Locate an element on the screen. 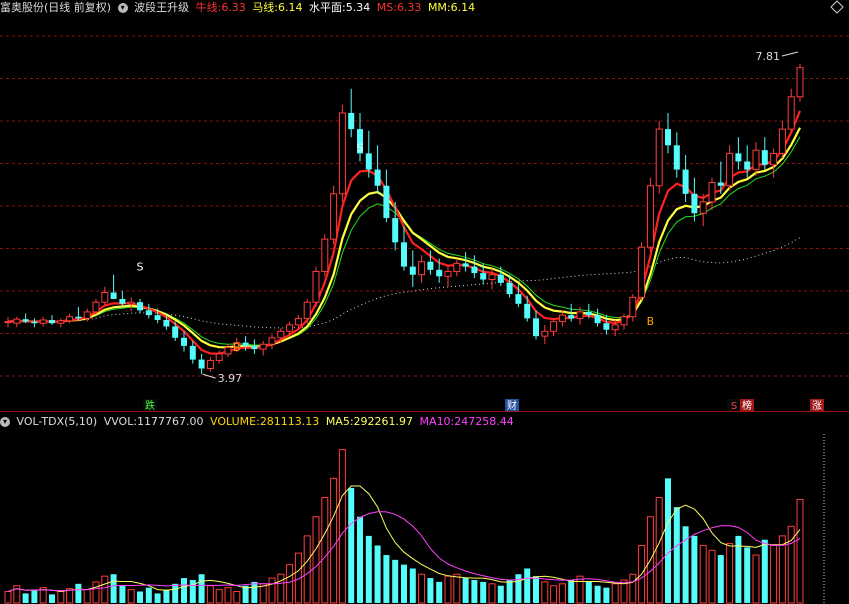 The image size is (849, 604). diamond-icon is located at coordinates (837, 7).